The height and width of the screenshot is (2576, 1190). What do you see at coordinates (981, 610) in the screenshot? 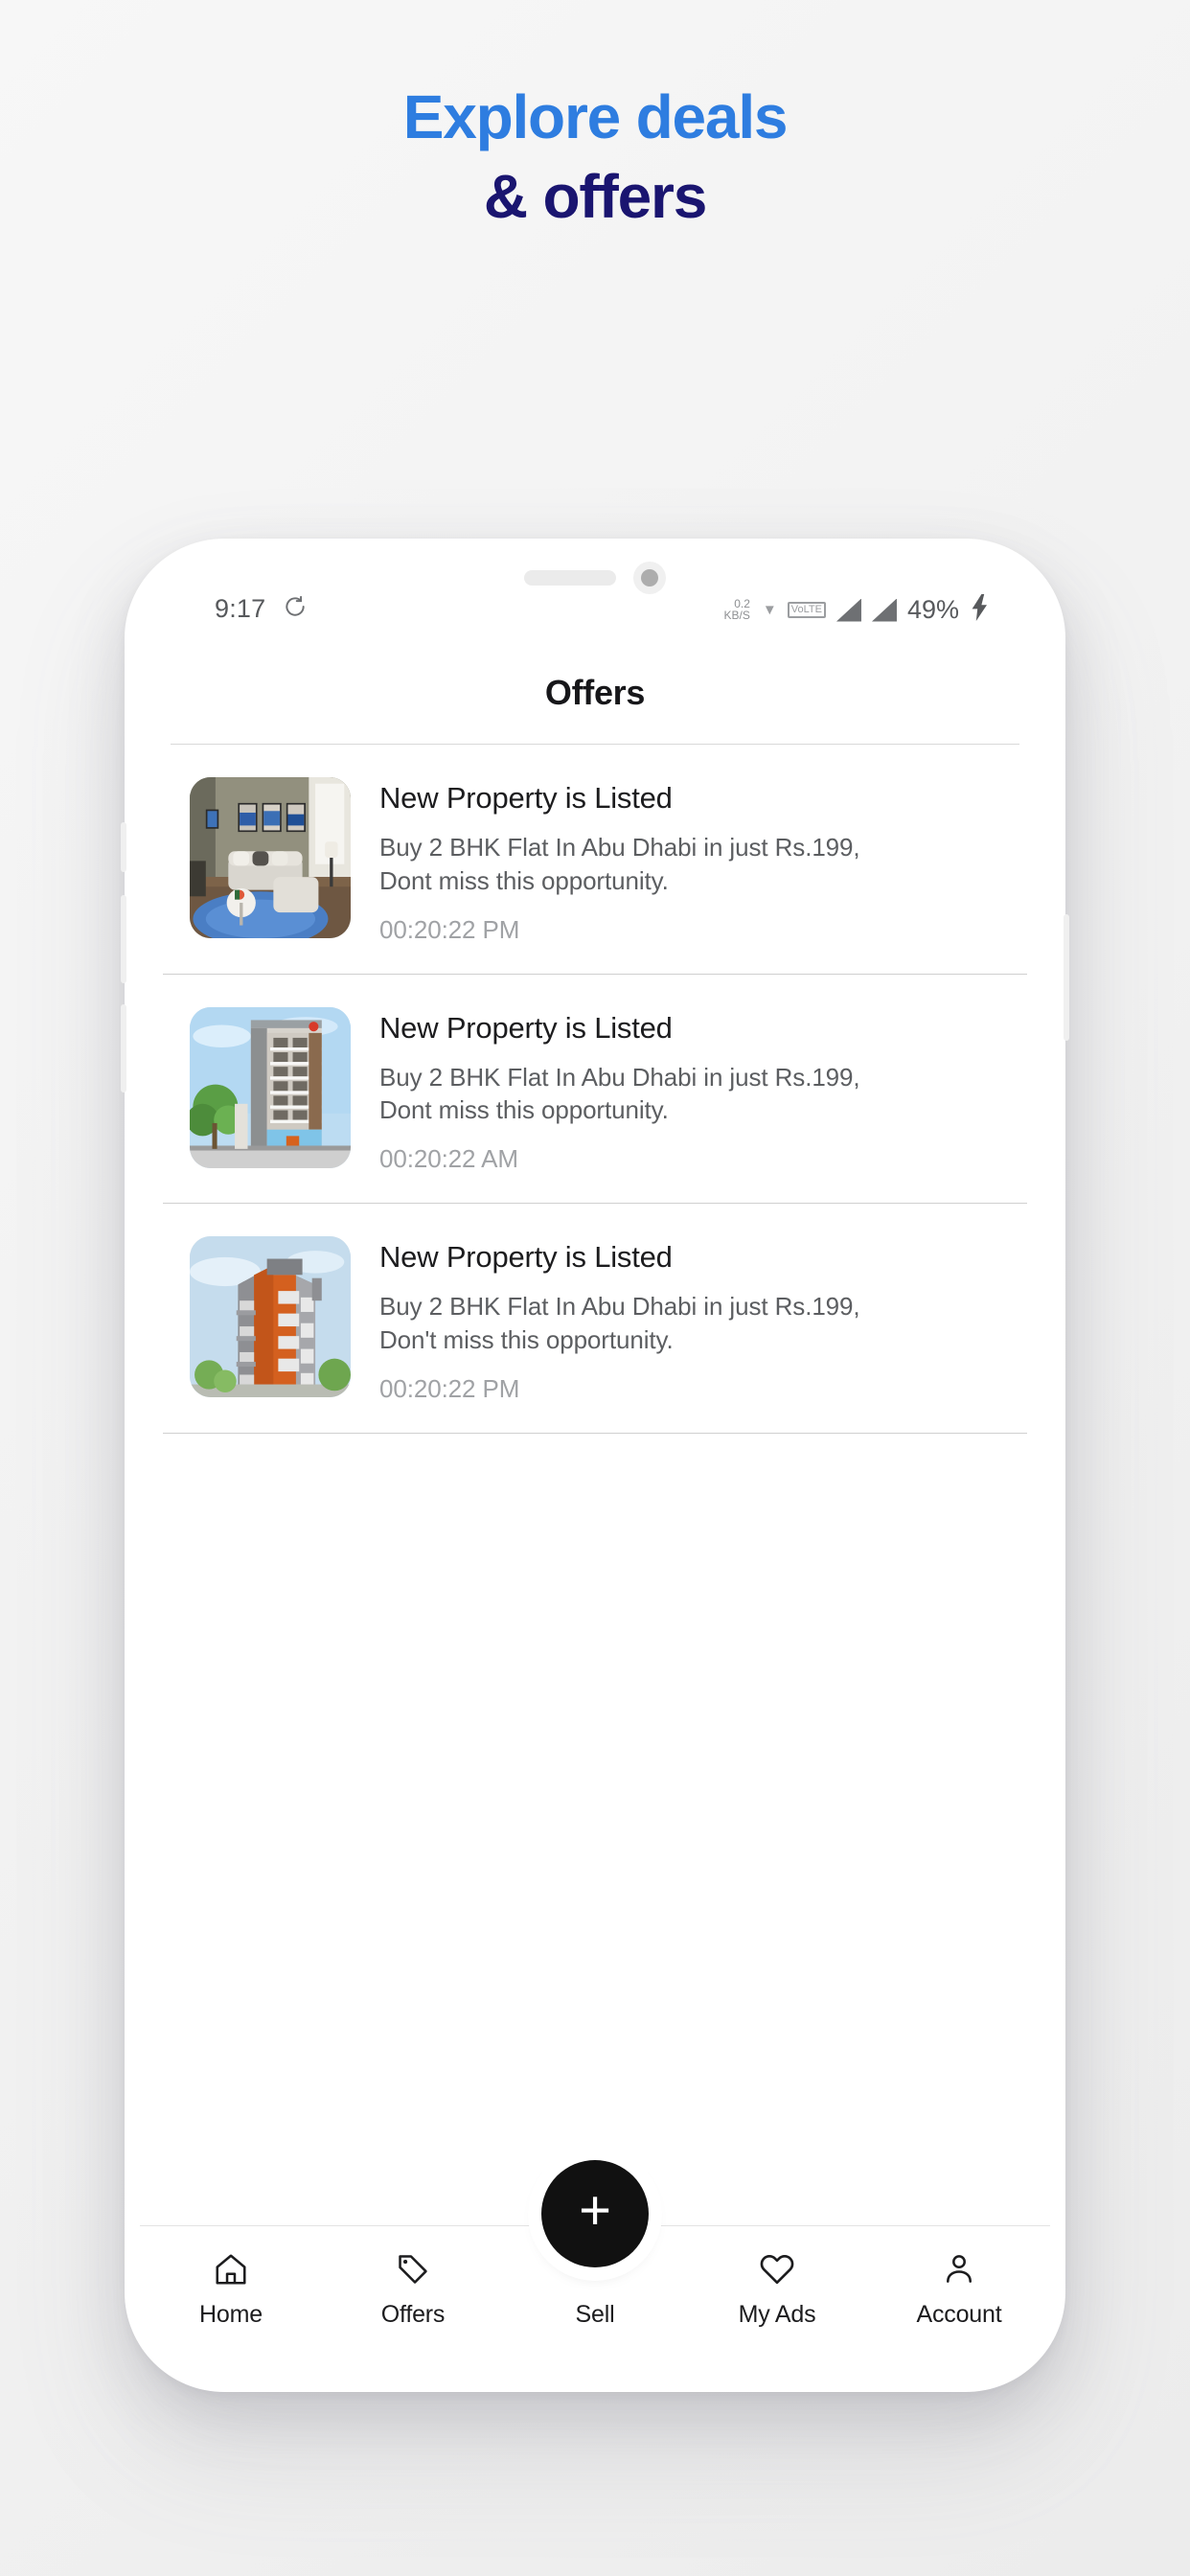
I see `charging-bolt-icon` at bounding box center [981, 610].